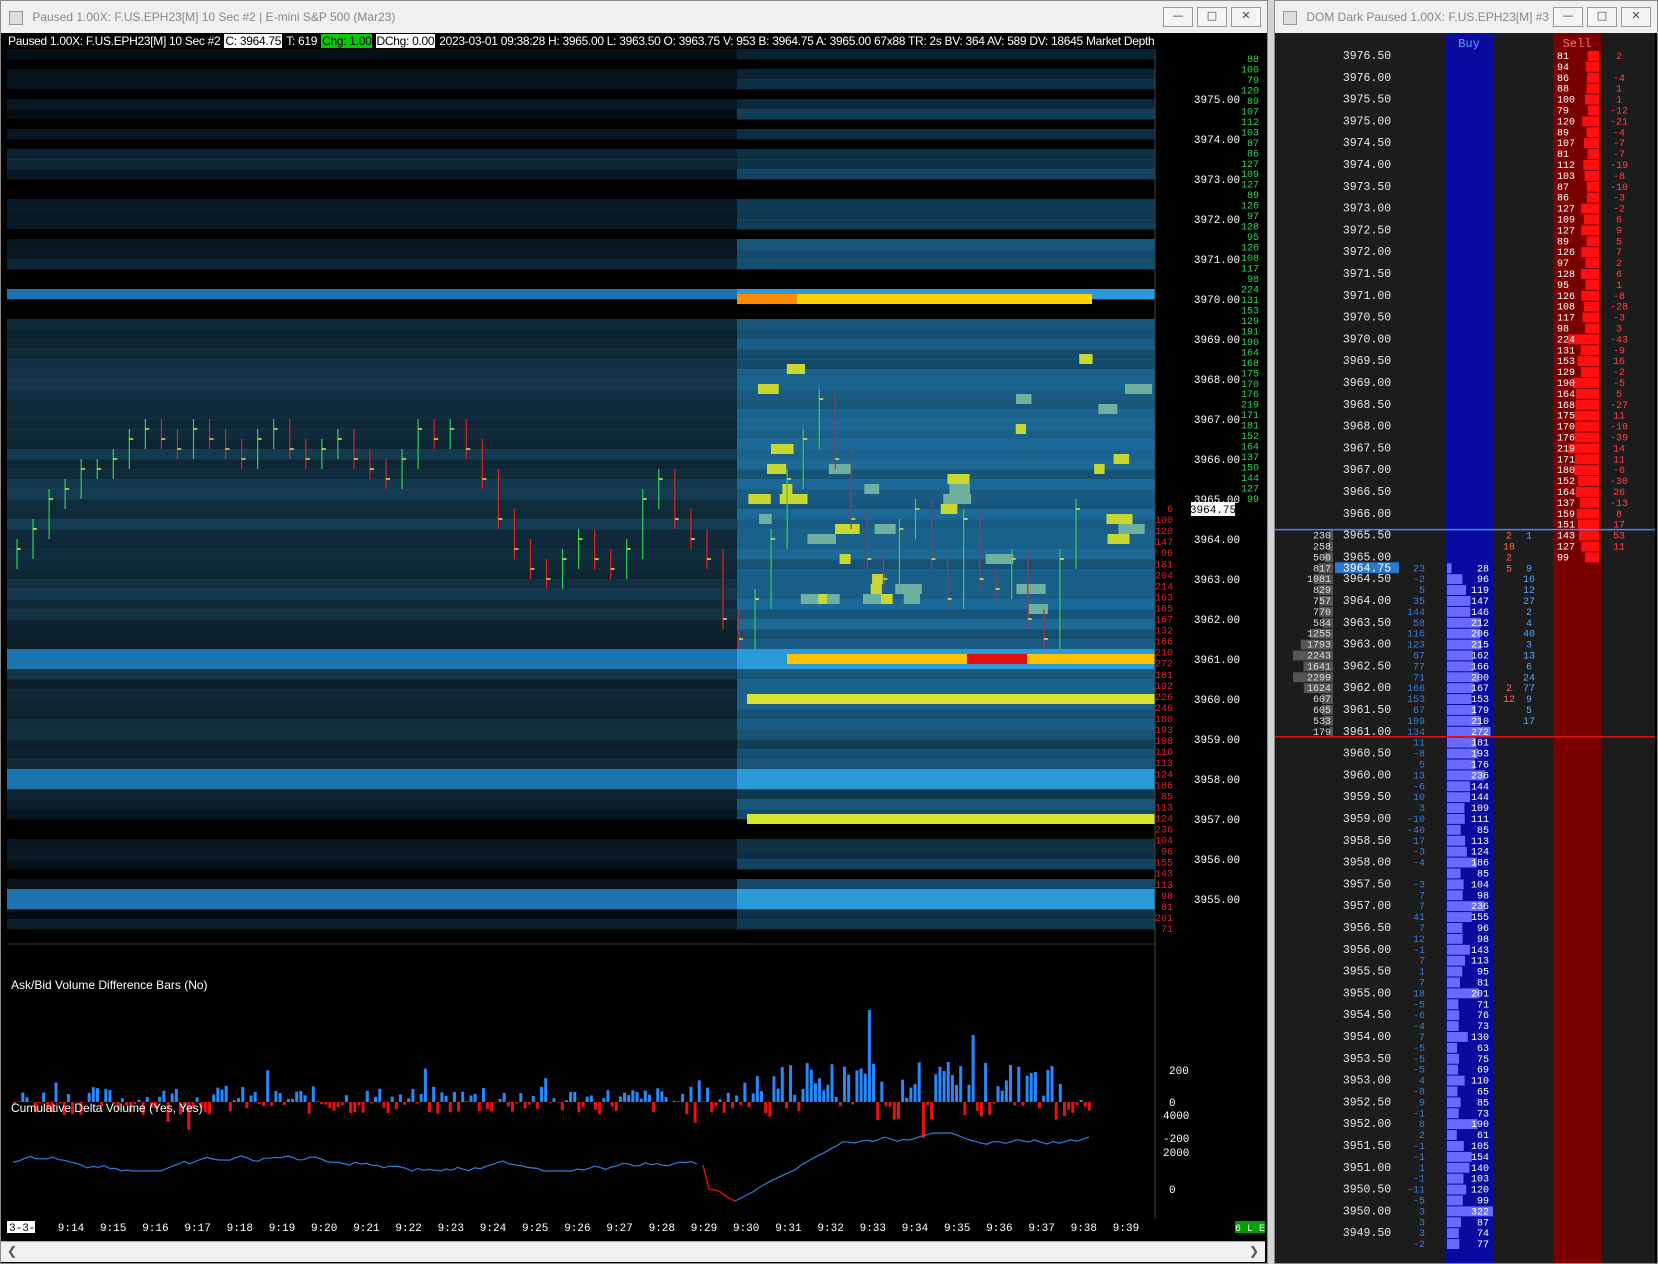 This screenshot has height=1264, width=1658. Describe the element at coordinates (1367, 274) in the screenshot. I see `dom-price: 3971.50` at that location.